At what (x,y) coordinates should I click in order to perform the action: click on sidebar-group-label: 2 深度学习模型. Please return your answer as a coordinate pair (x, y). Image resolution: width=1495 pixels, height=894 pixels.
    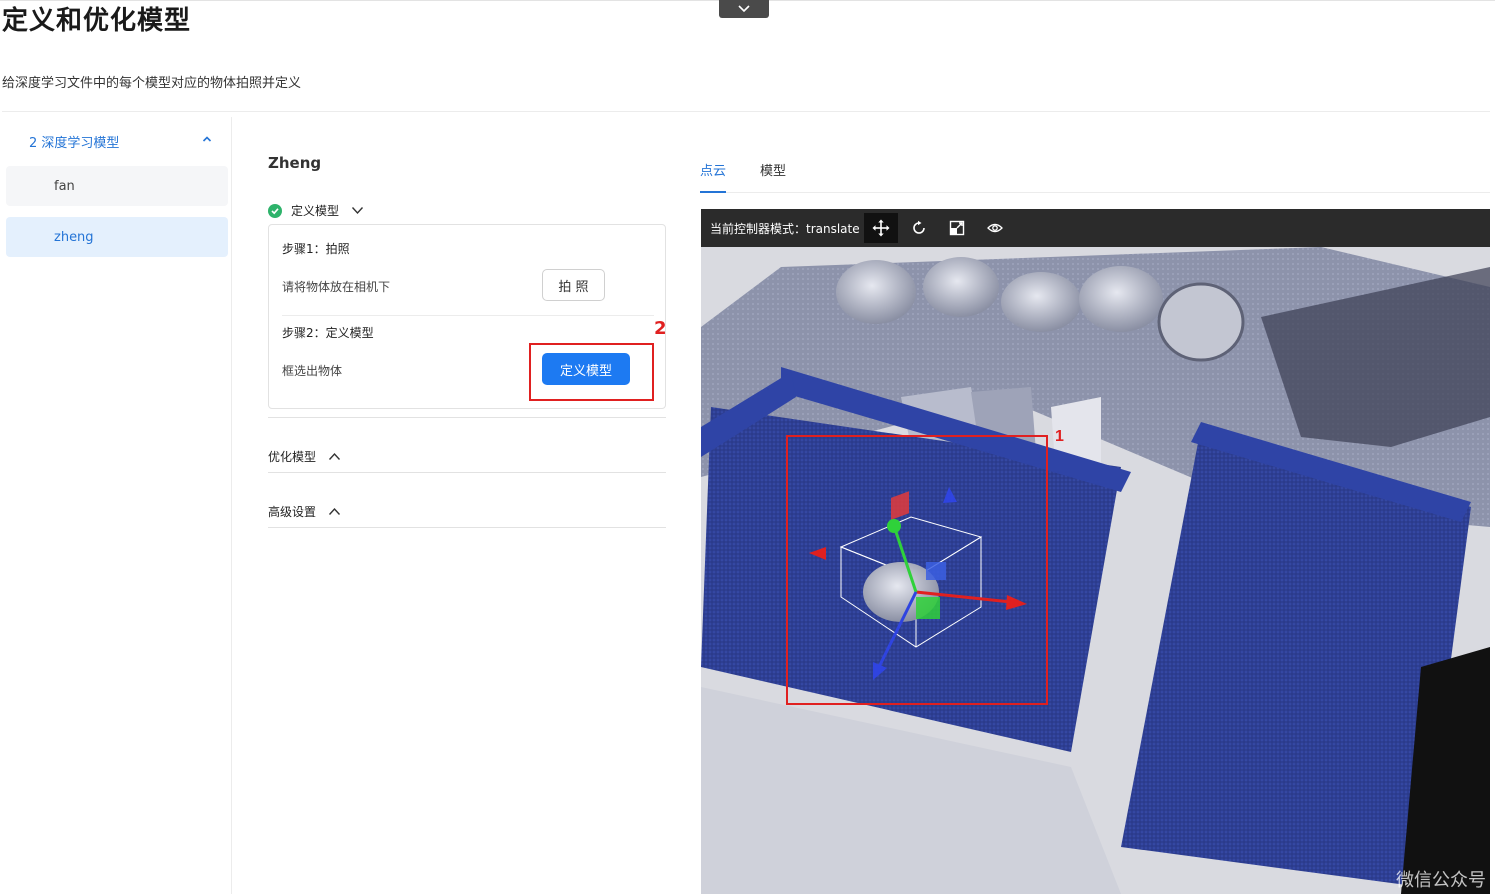
    Looking at the image, I should click on (74, 143).